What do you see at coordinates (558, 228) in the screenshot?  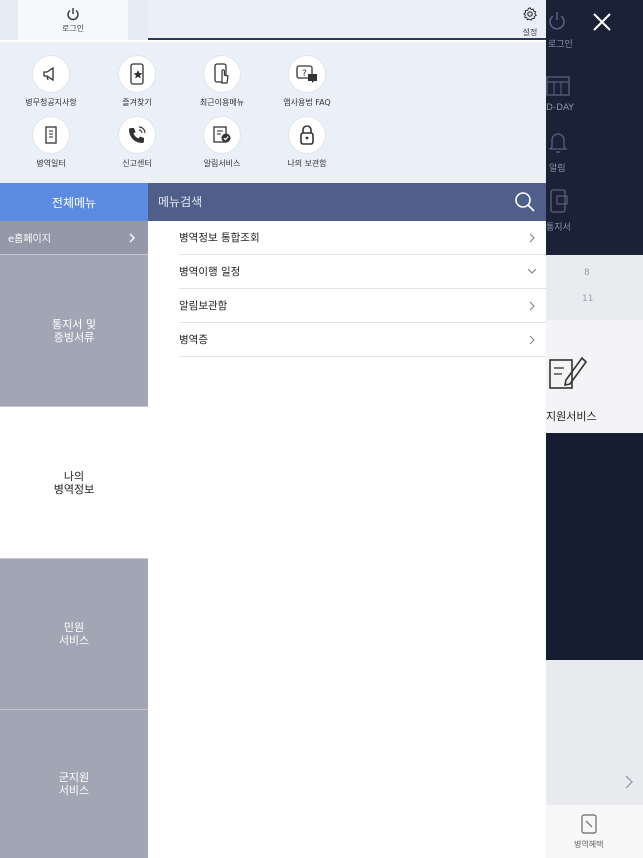 I see `bg-notice-text: 통지서` at bounding box center [558, 228].